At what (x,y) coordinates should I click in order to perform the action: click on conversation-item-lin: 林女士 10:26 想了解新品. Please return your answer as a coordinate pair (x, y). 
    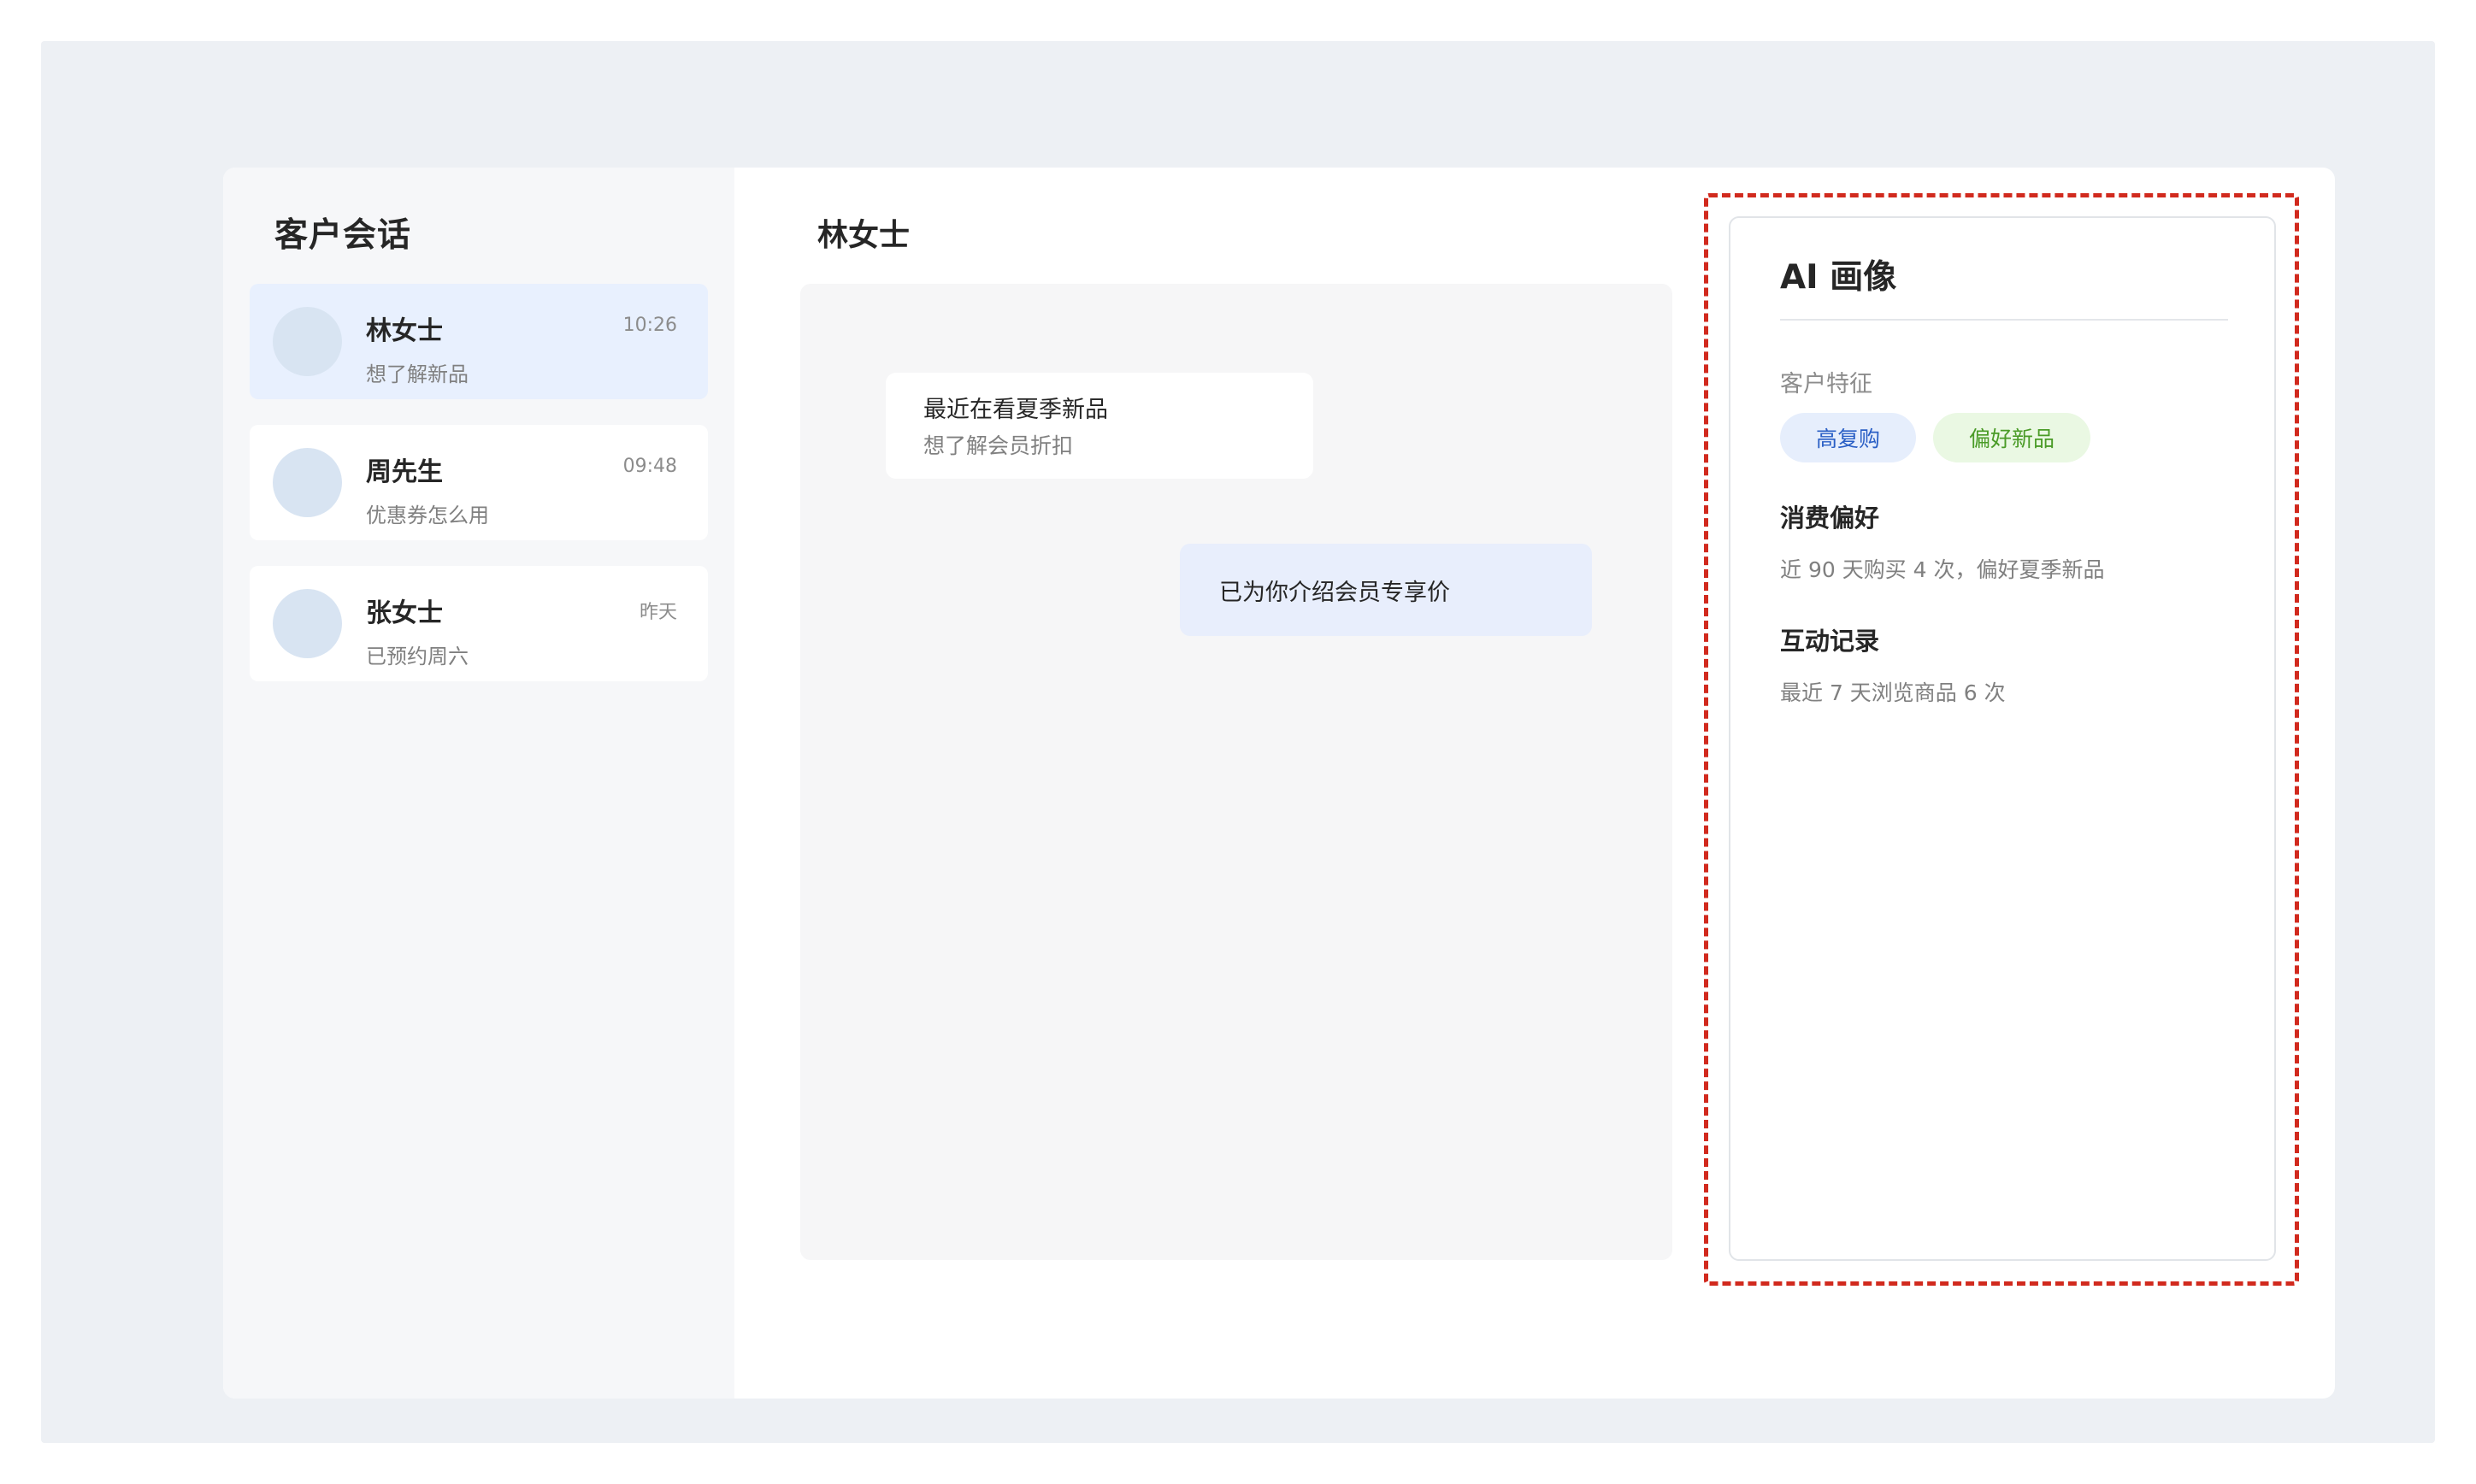
    Looking at the image, I should click on (479, 341).